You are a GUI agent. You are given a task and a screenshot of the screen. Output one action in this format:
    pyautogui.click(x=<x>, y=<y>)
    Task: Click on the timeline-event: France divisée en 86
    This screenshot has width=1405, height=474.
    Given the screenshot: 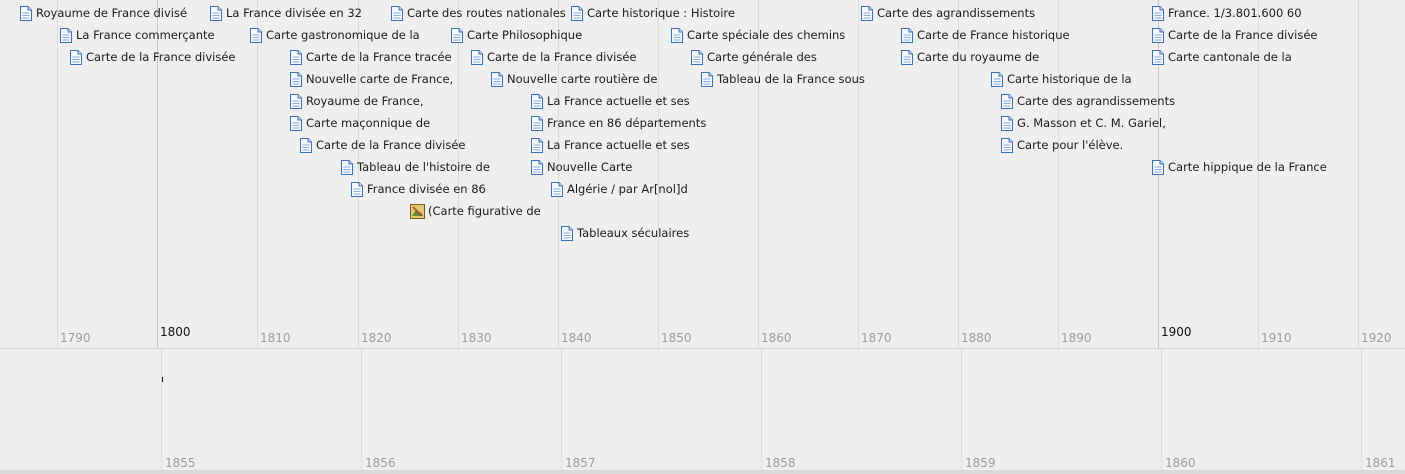 What is the action you would take?
    pyautogui.click(x=418, y=189)
    